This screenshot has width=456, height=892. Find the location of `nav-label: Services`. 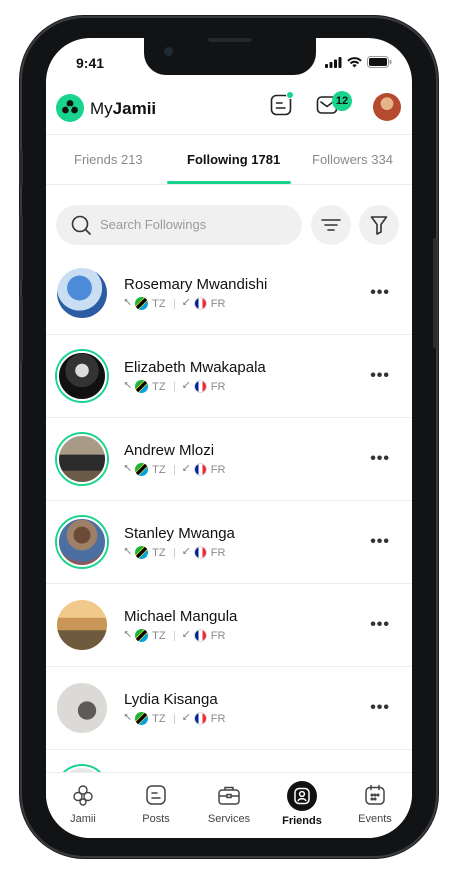

nav-label: Services is located at coordinates (229, 819).